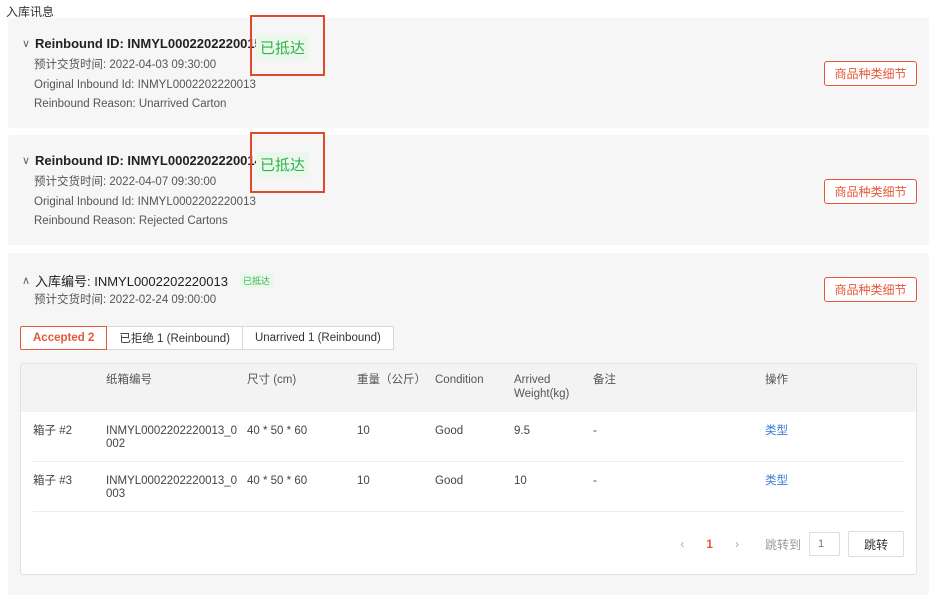 The width and height of the screenshot is (940, 602). I want to click on inbound-id: 入库编号: INMYL0002202220013, so click(131, 281).